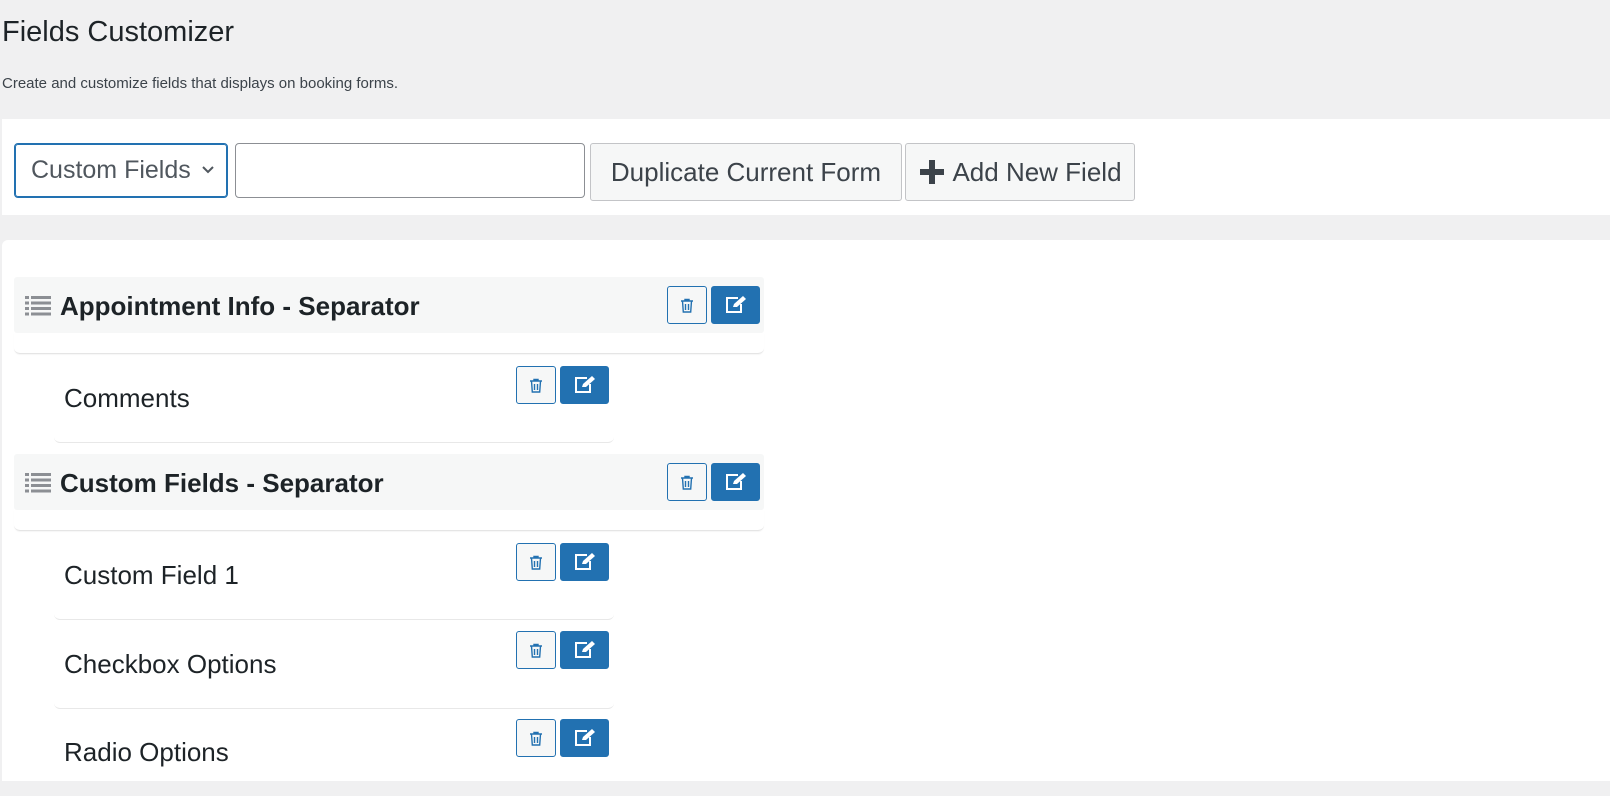 The width and height of the screenshot is (1610, 796). Describe the element at coordinates (389, 482) in the screenshot. I see `separator-row: Custom Fields - Separator` at that location.